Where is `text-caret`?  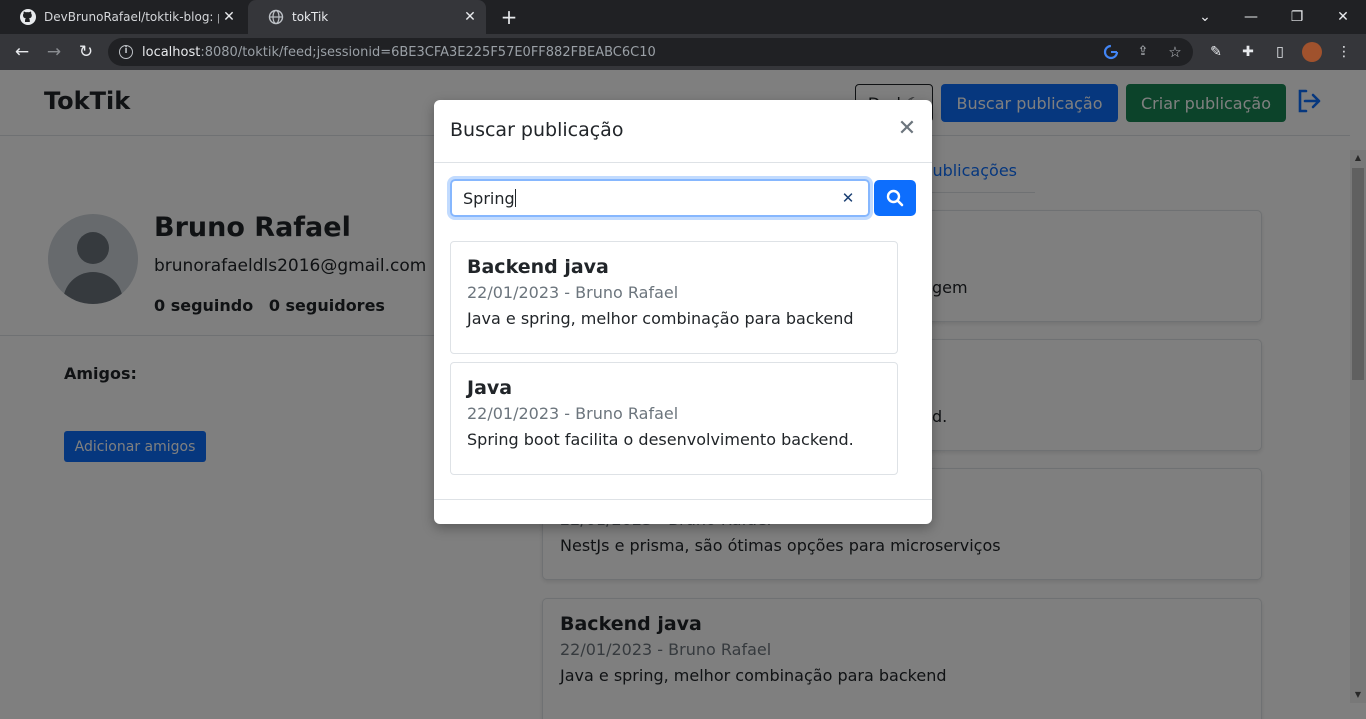 text-caret is located at coordinates (515, 198).